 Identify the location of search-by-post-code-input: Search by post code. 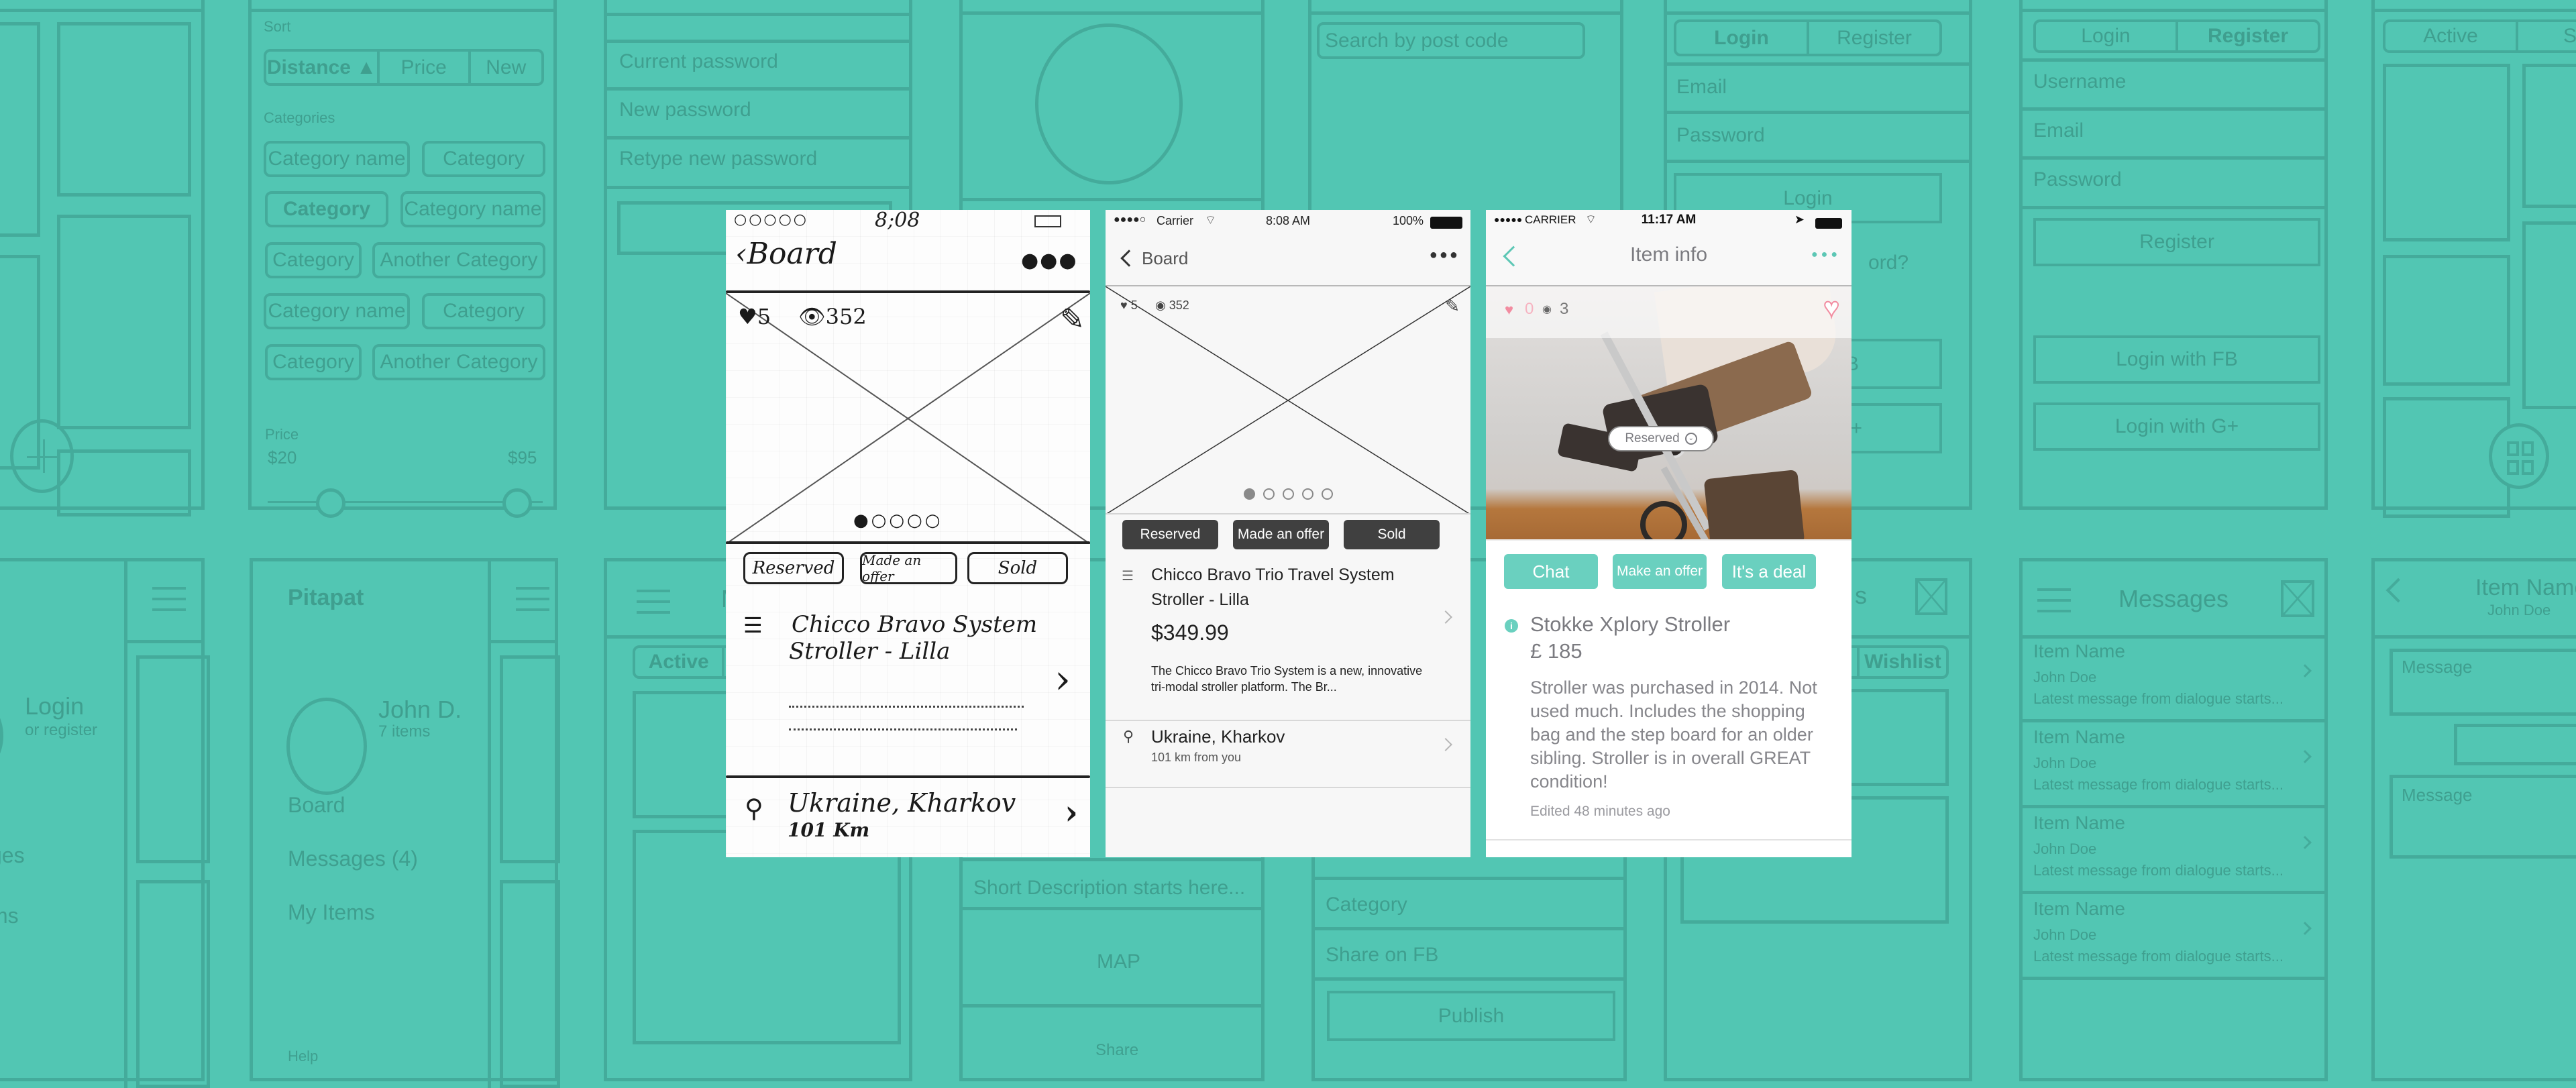
(1451, 40).